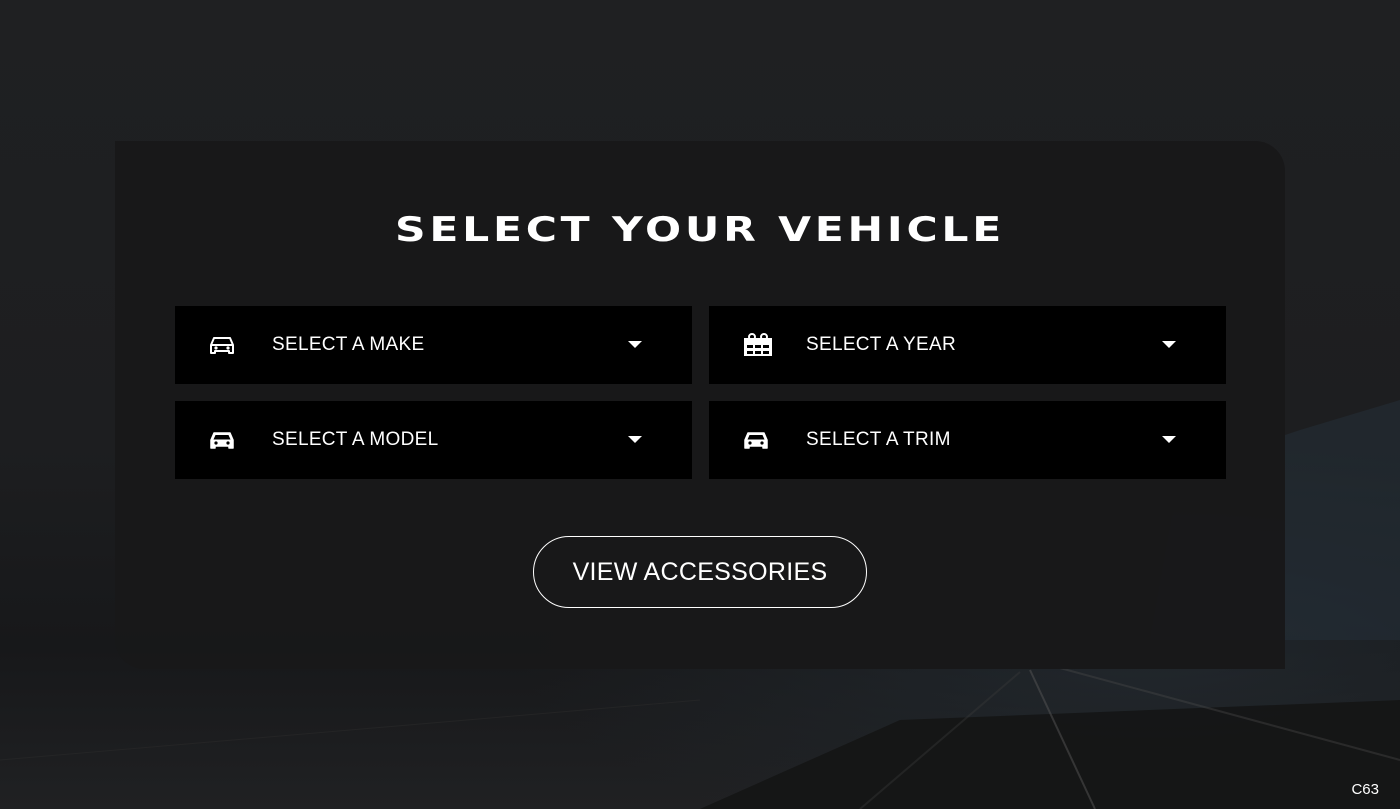 The height and width of the screenshot is (809, 1400). I want to click on calendar-icon, so click(758, 345).